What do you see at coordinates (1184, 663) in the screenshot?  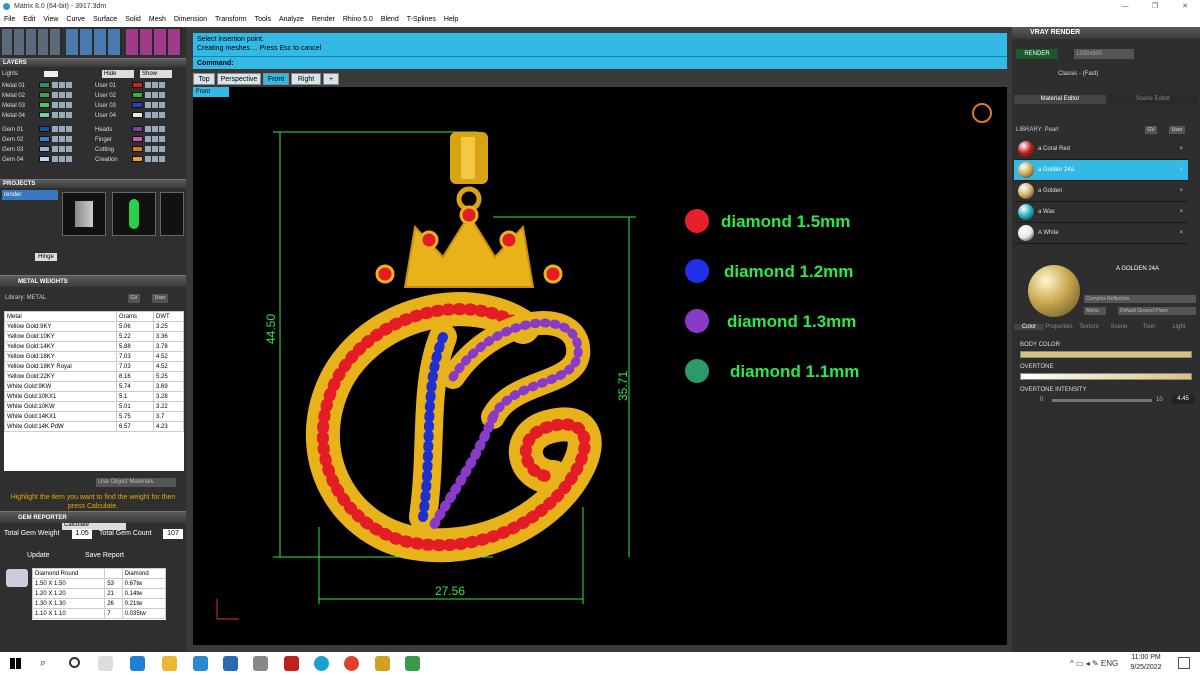 I see `notification-icon` at bounding box center [1184, 663].